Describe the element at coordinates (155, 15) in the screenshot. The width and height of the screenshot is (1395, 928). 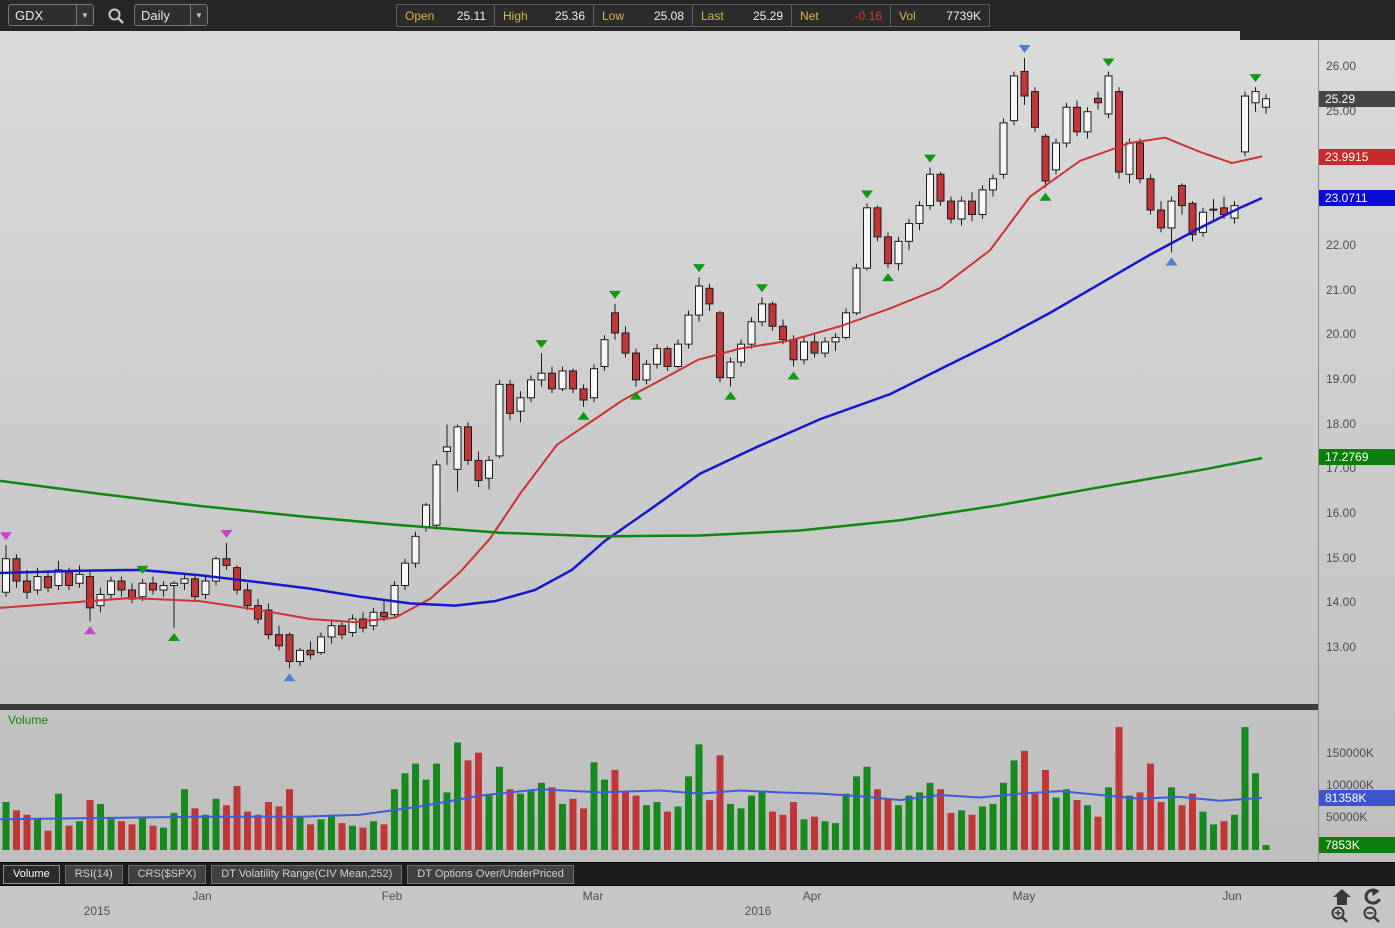
I see `timeframe-value: Daily` at that location.